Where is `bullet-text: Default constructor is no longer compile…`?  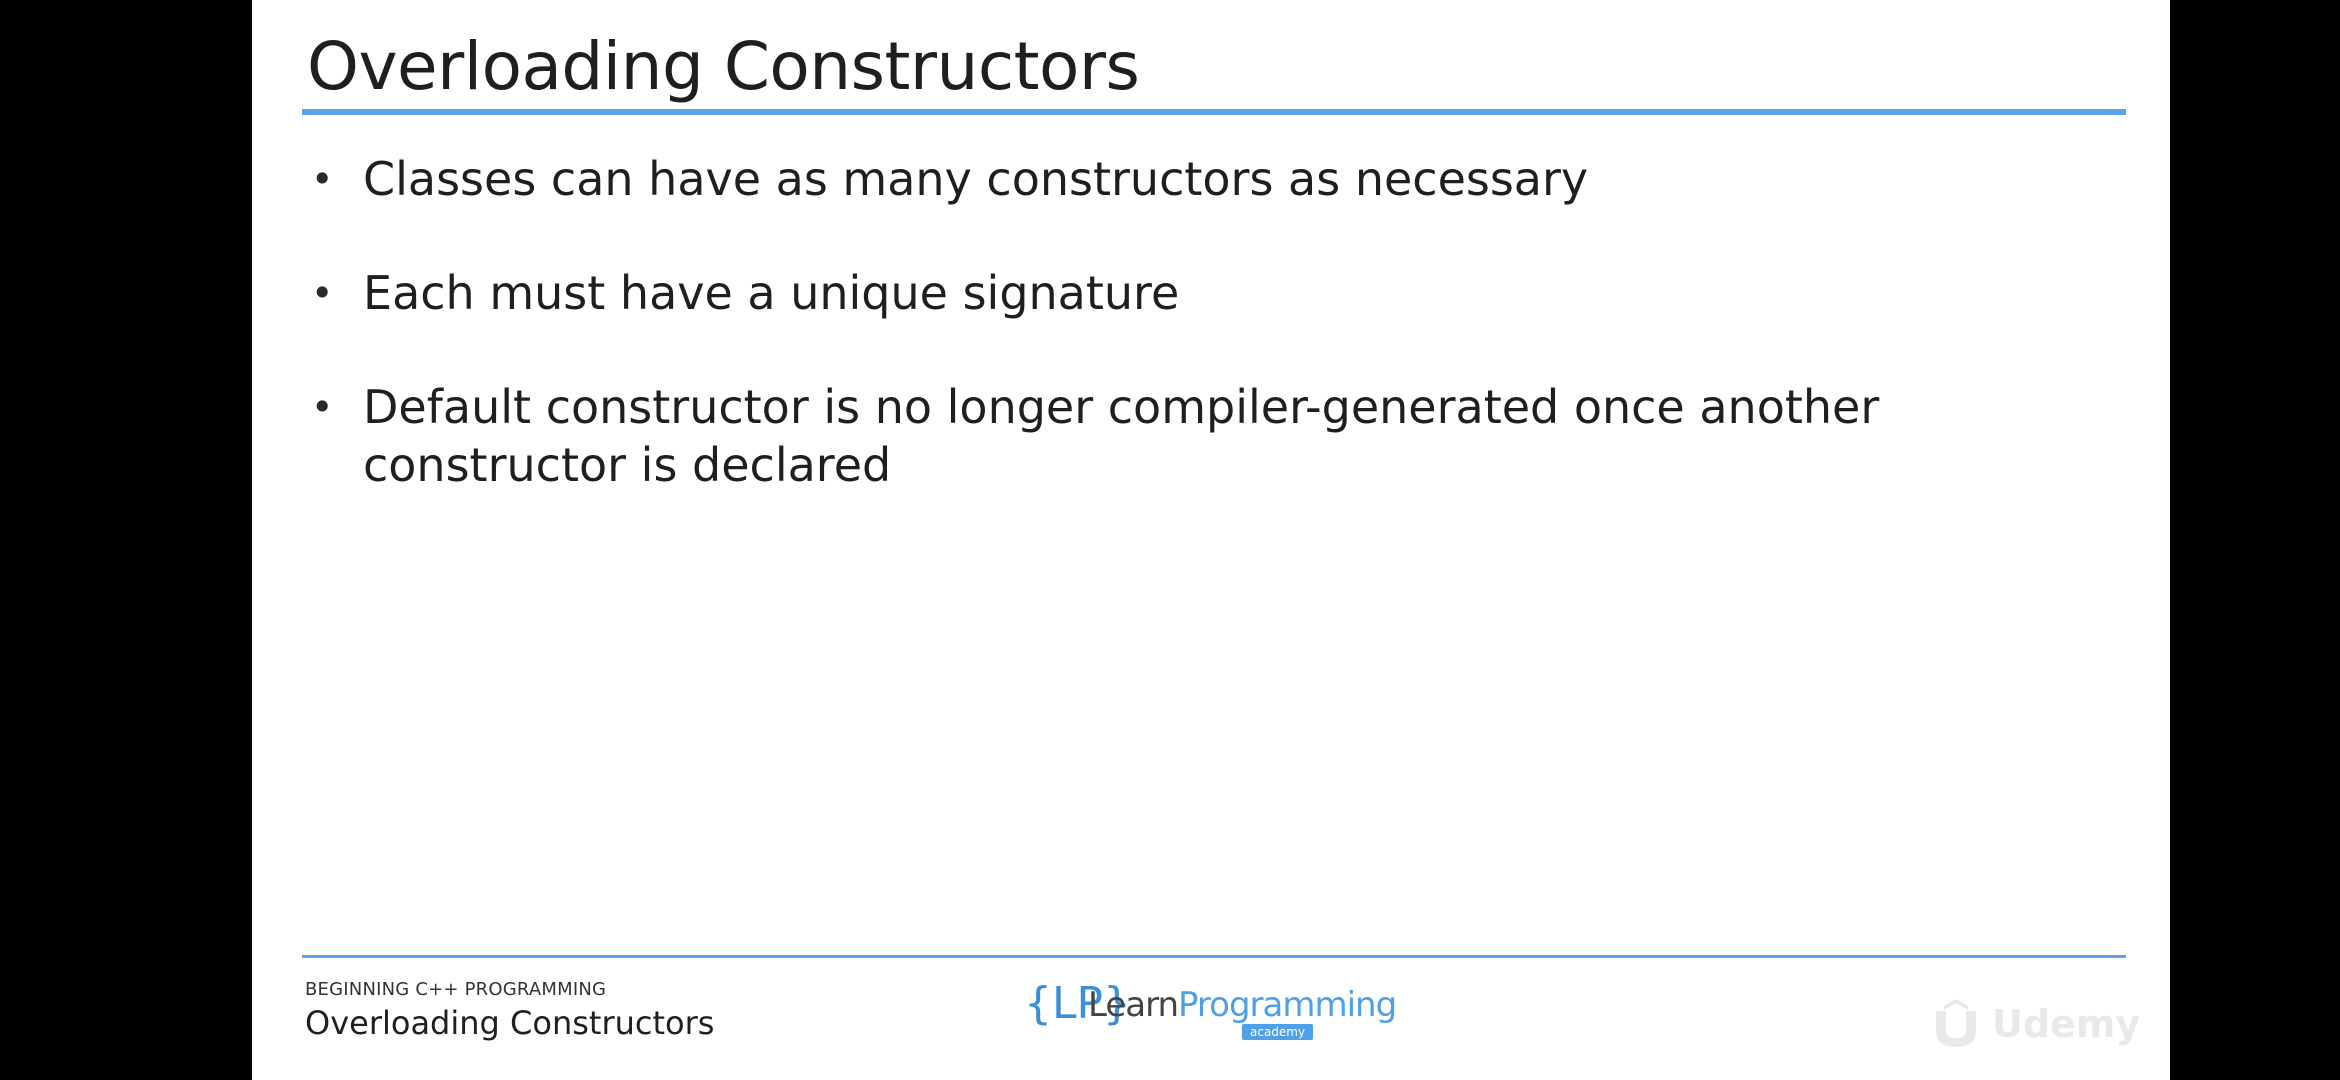
bullet-text: Default constructor is no longer compile… is located at coordinates (1121, 436).